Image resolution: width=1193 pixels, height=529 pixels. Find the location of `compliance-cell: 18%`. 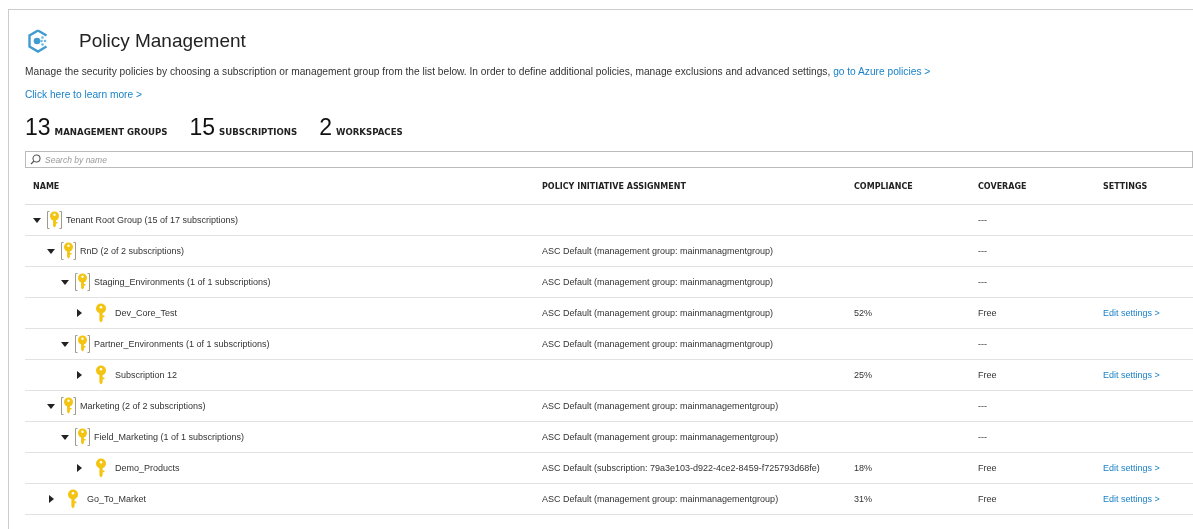

compliance-cell: 18% is located at coordinates (863, 468).